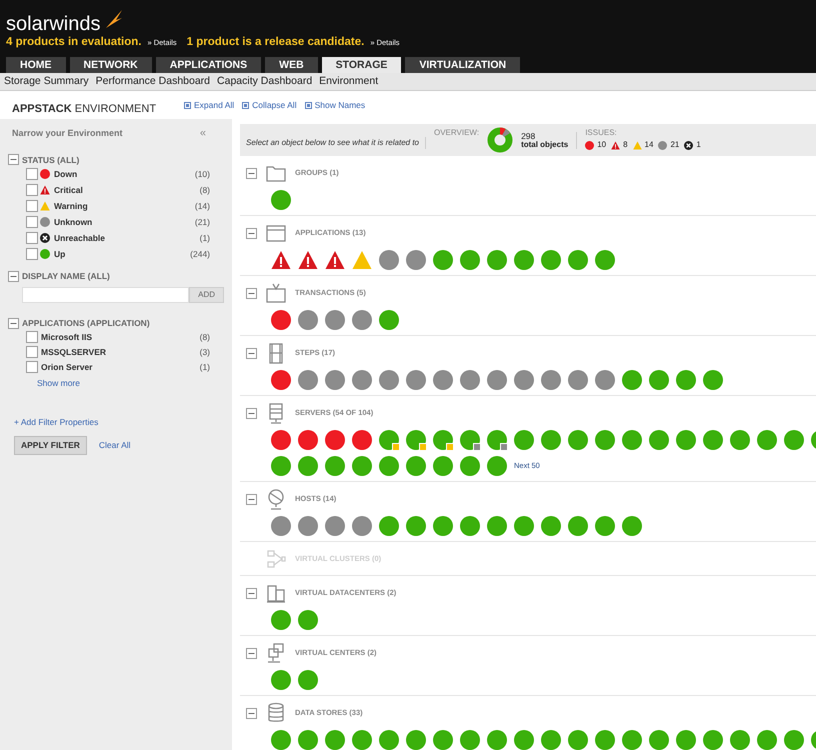  Describe the element at coordinates (291, 65) in the screenshot. I see `nav-tab: WEB` at that location.